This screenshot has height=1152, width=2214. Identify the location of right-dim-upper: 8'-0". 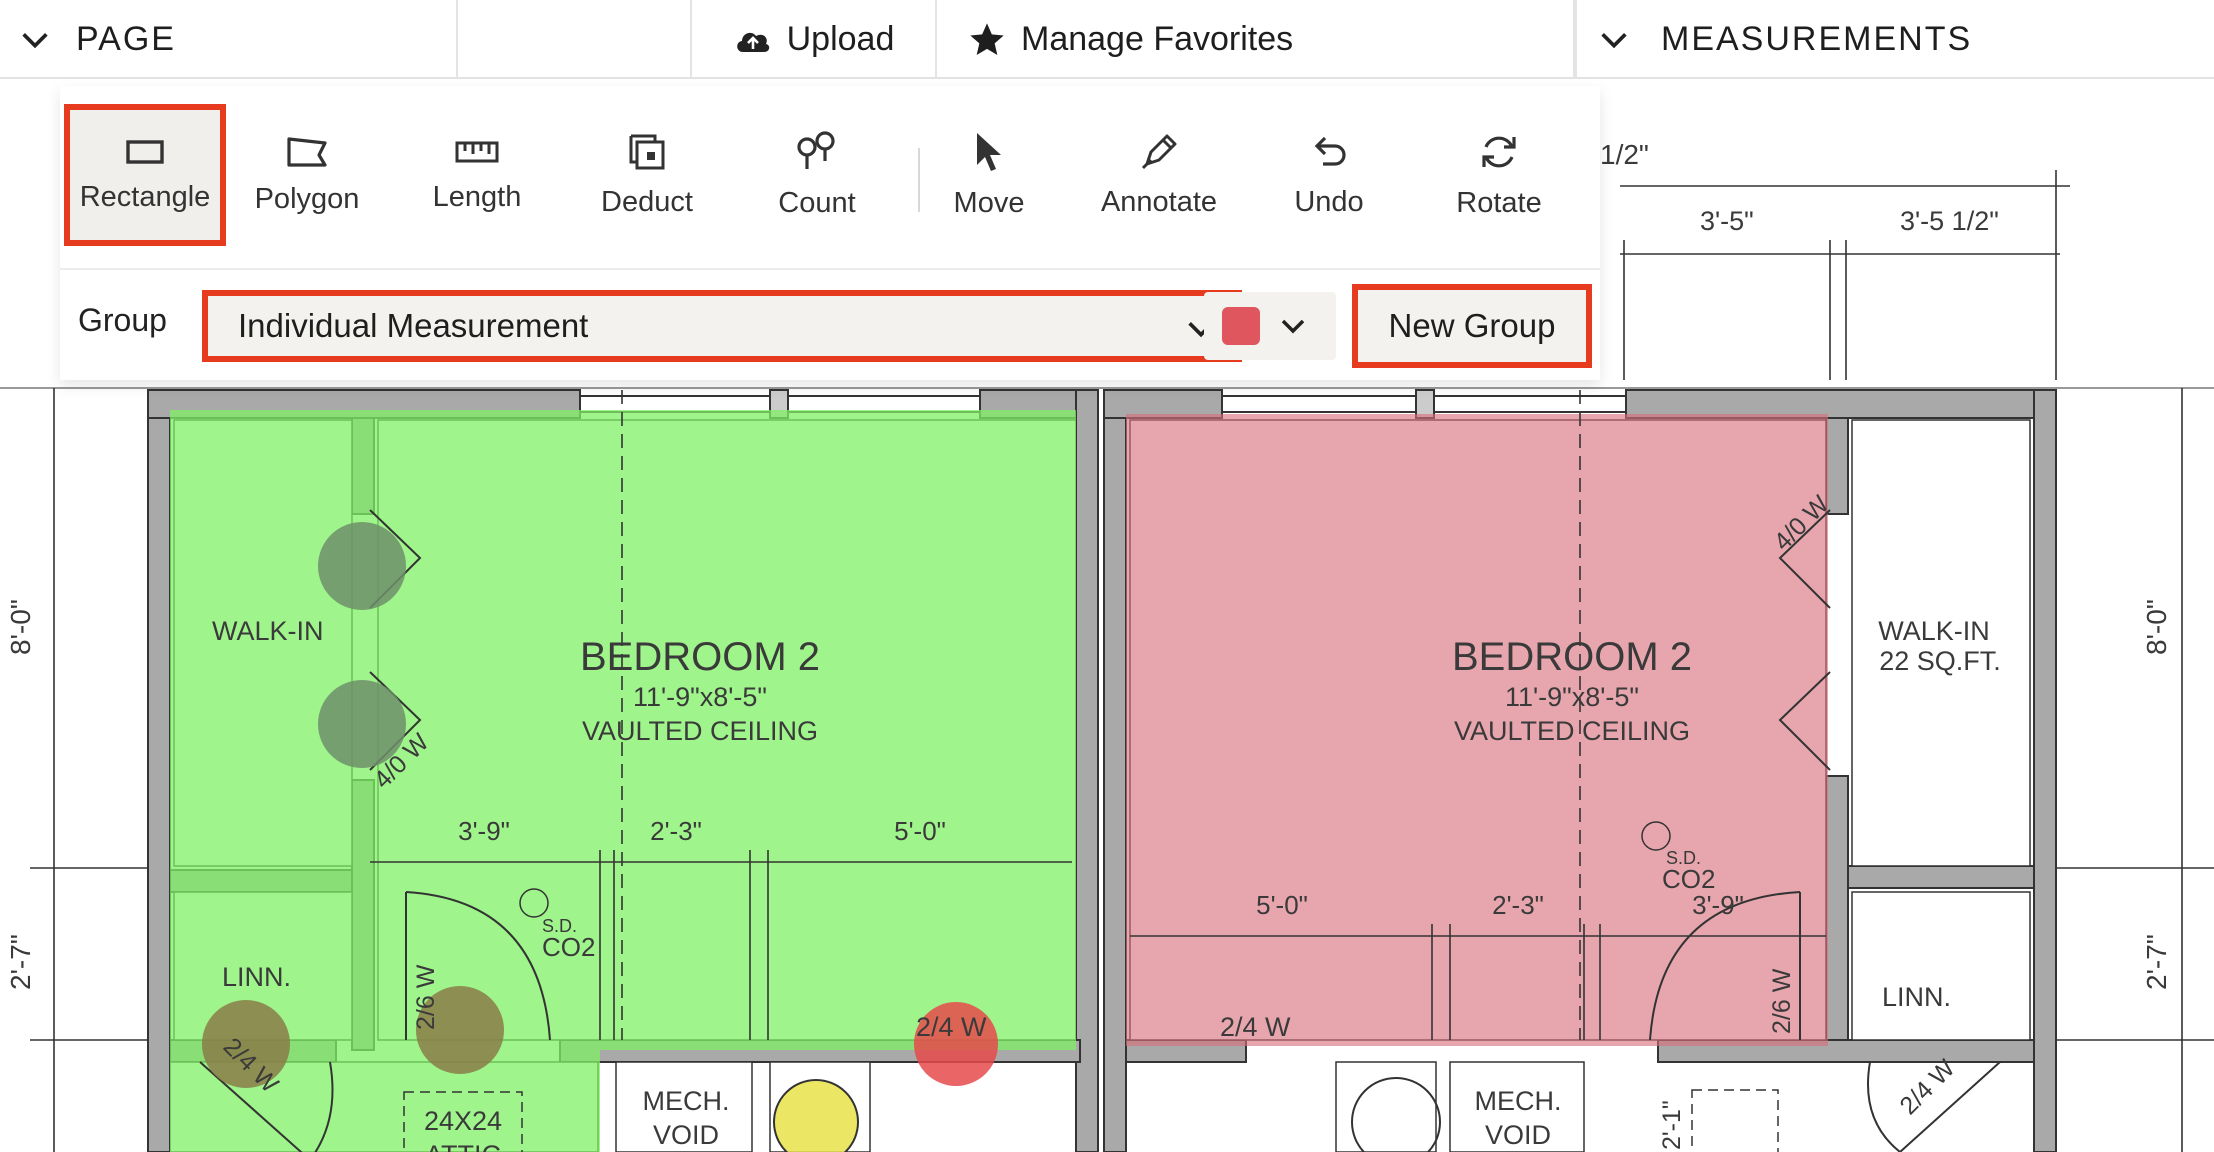
(2156, 627).